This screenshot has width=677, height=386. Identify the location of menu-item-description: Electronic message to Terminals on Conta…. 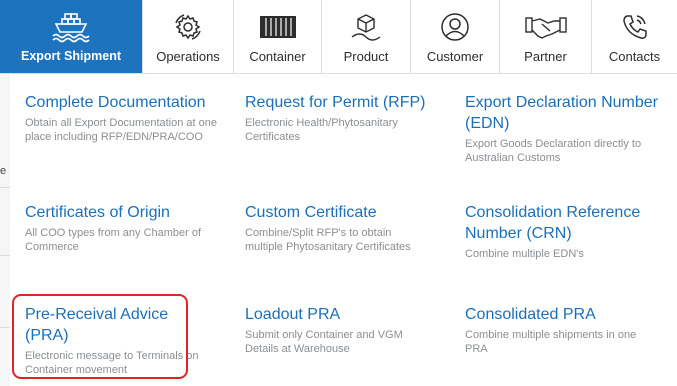
(112, 363).